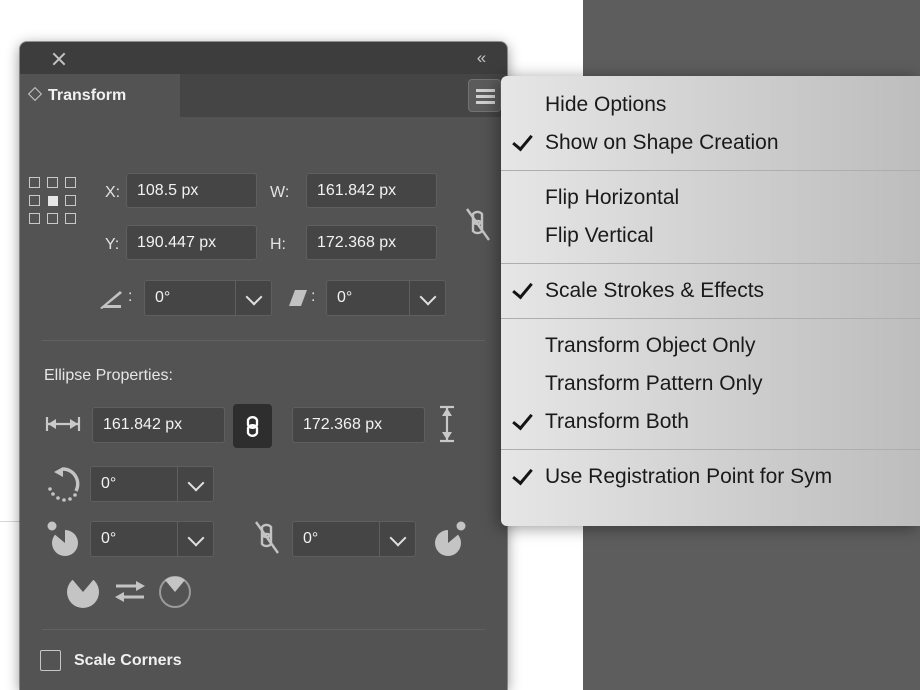  What do you see at coordinates (599, 235) in the screenshot?
I see `menu-item-label: Flip Vertical` at bounding box center [599, 235].